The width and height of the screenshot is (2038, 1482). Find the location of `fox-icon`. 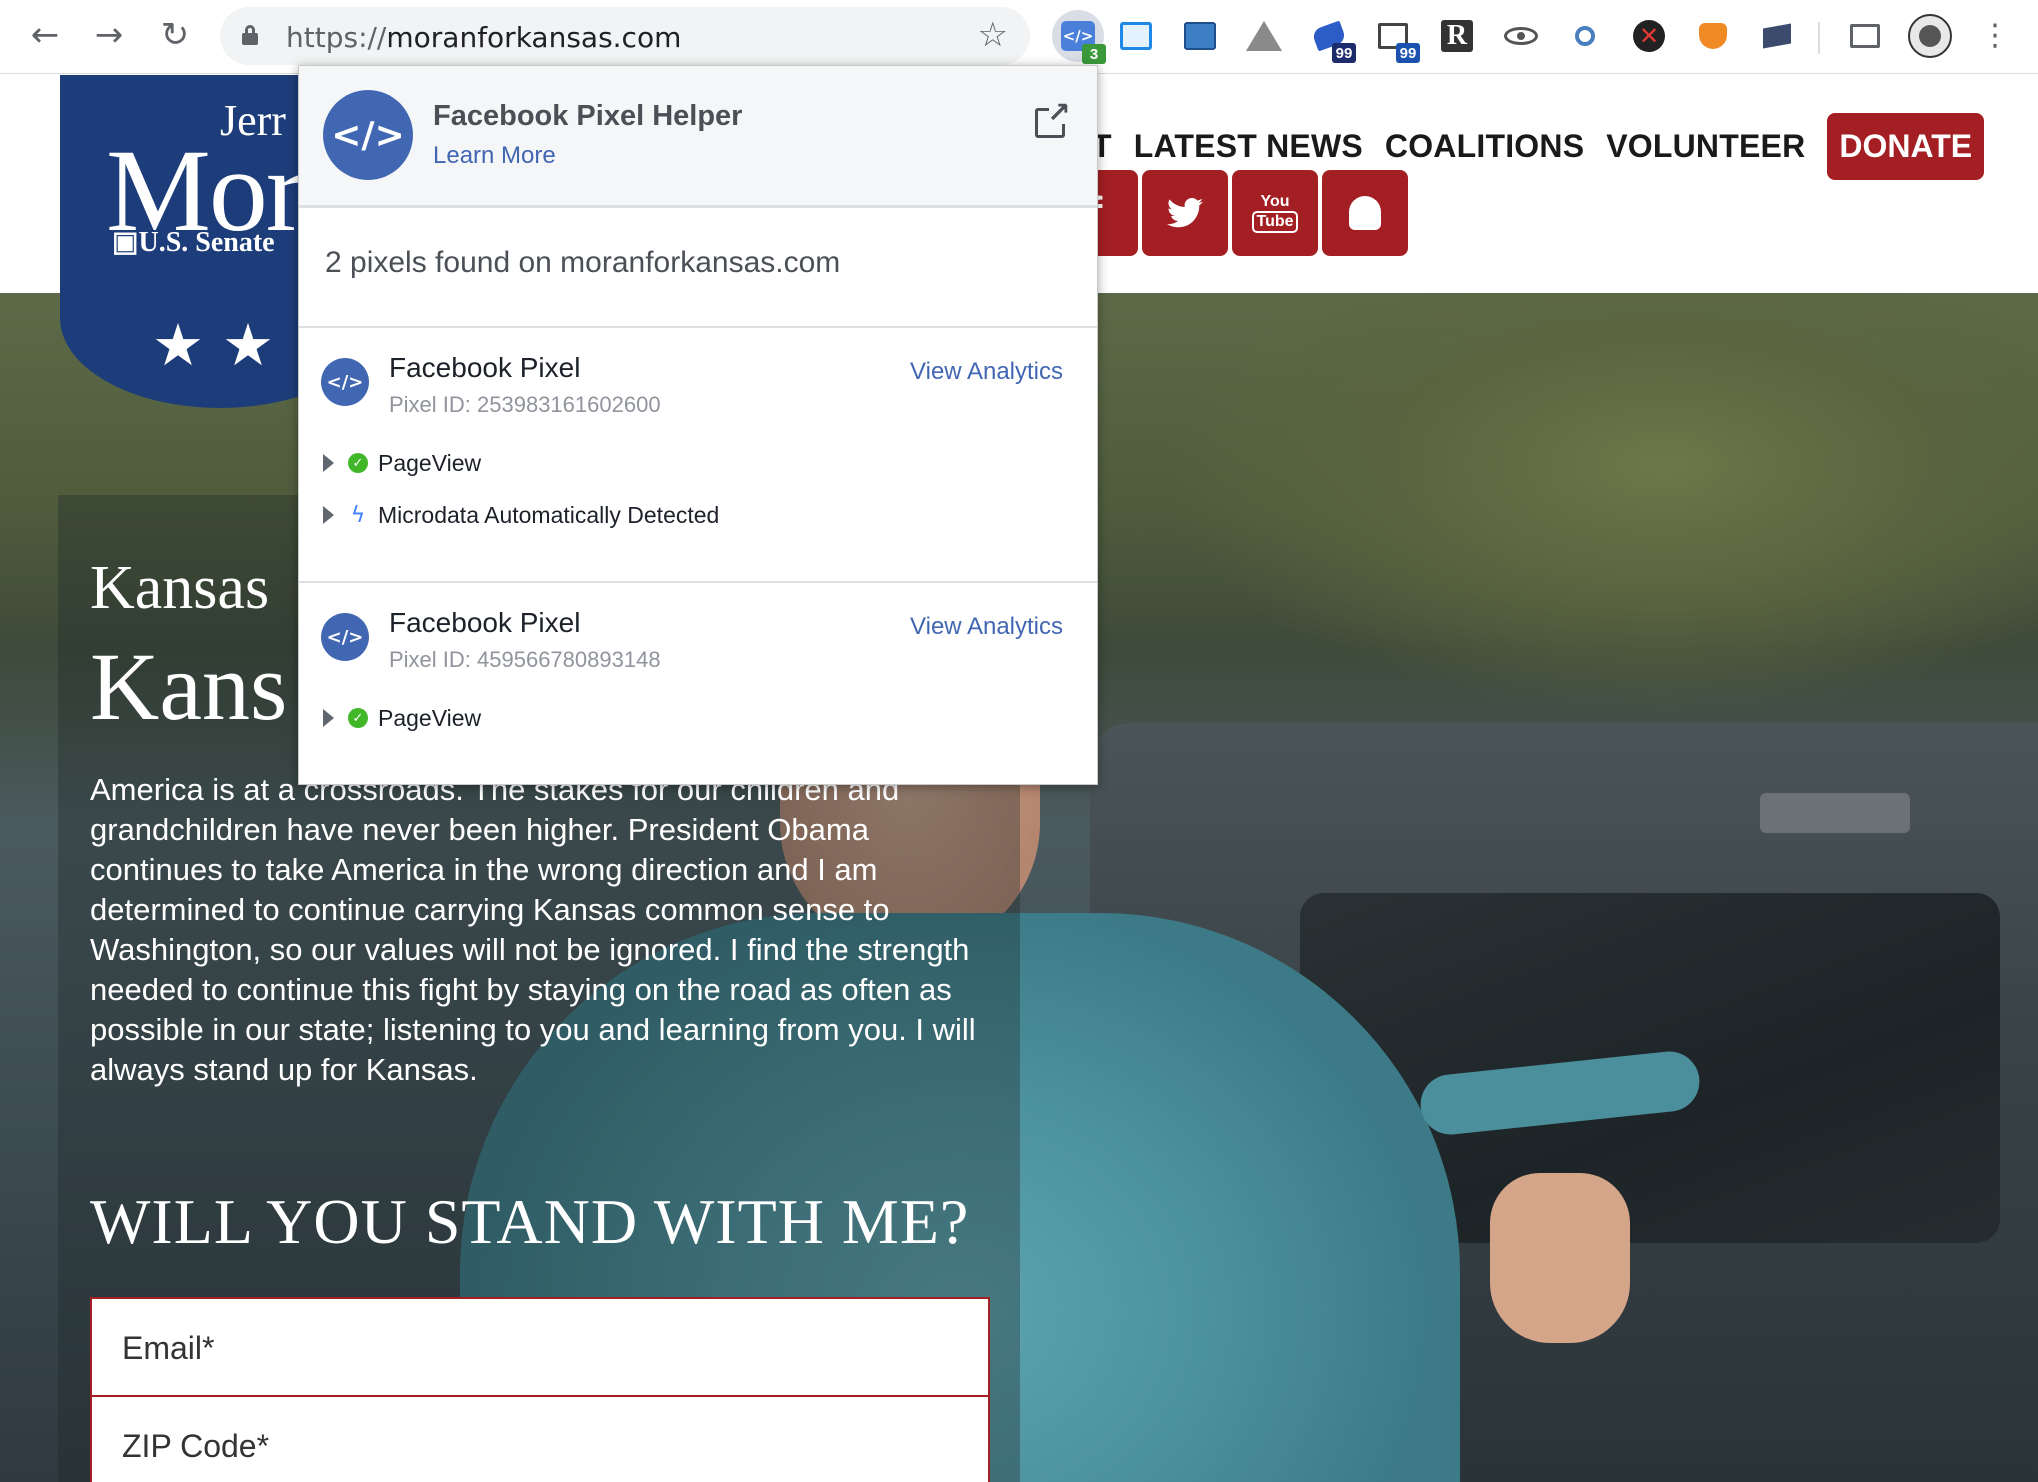

fox-icon is located at coordinates (1713, 36).